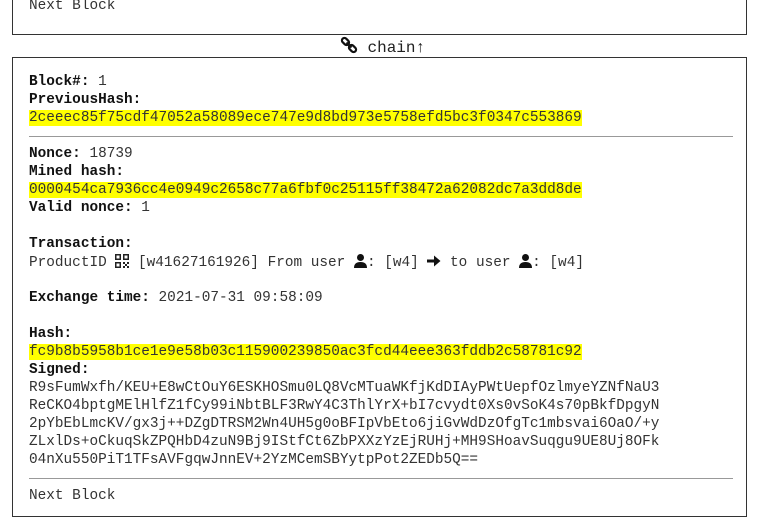 This screenshot has width=765, height=517. I want to click on up-arrow-icon: ↑, so click(420, 48).